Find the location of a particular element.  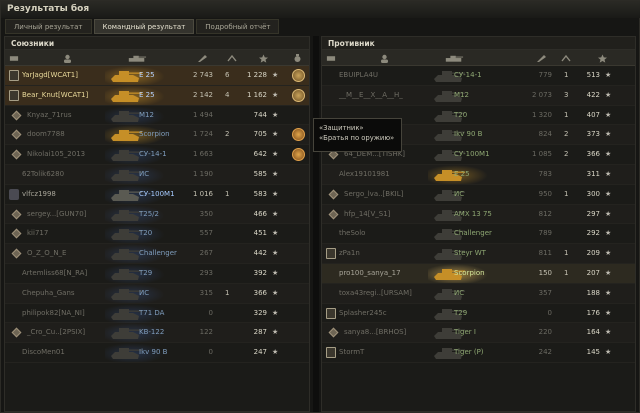

table-row: sanya8...[BRHOS] Tiger I 220 164 ★ is located at coordinates (478, 333).